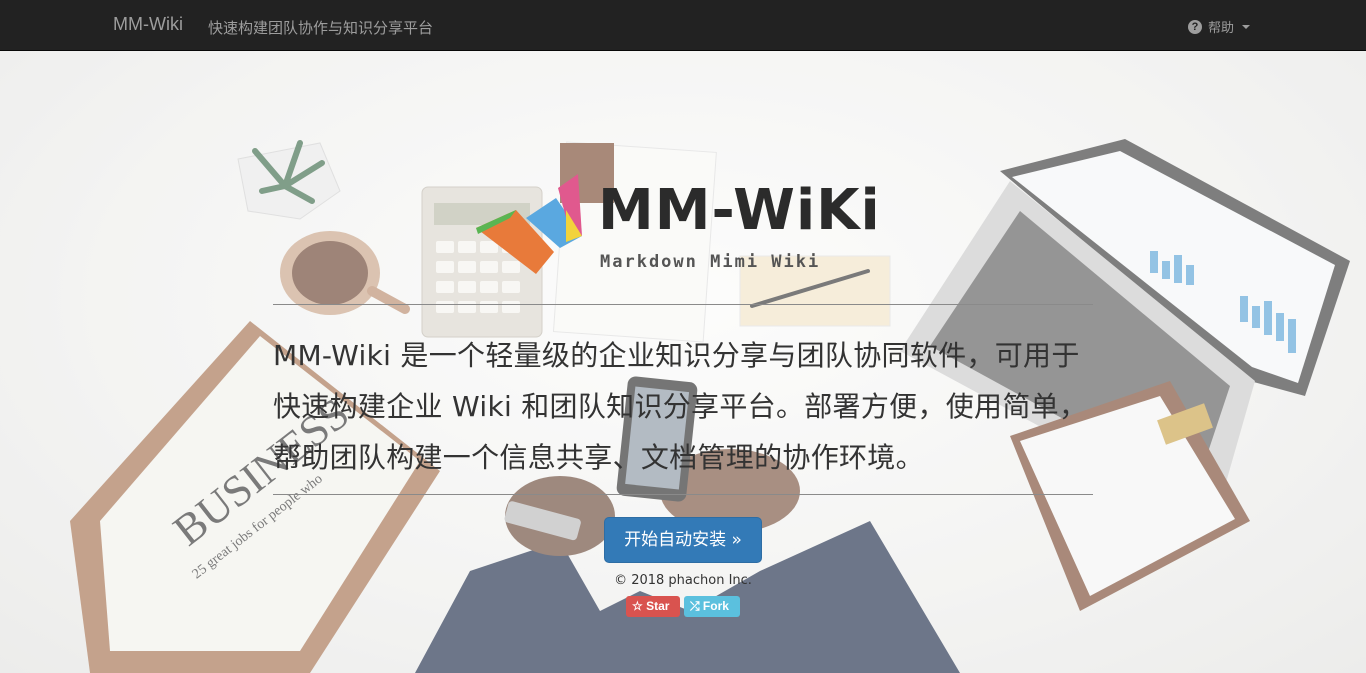 The image size is (1366, 673). Describe the element at coordinates (739, 210) in the screenshot. I see `logo-title: MM-WiKi` at that location.